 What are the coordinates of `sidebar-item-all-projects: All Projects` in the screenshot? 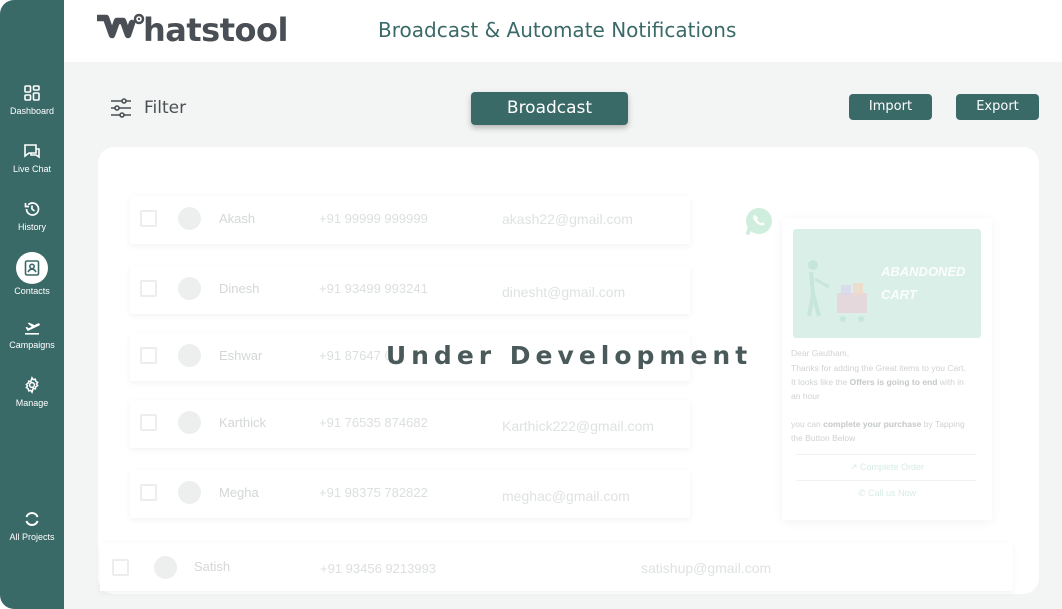 It's located at (32, 526).